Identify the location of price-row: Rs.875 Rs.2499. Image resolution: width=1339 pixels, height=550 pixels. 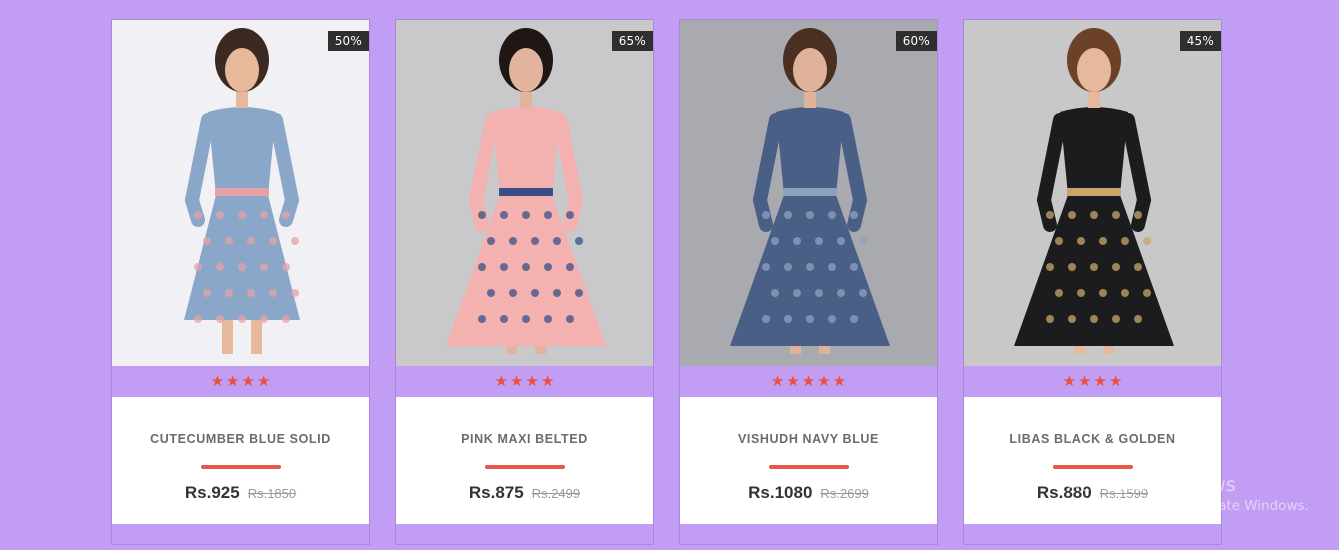
(524, 493).